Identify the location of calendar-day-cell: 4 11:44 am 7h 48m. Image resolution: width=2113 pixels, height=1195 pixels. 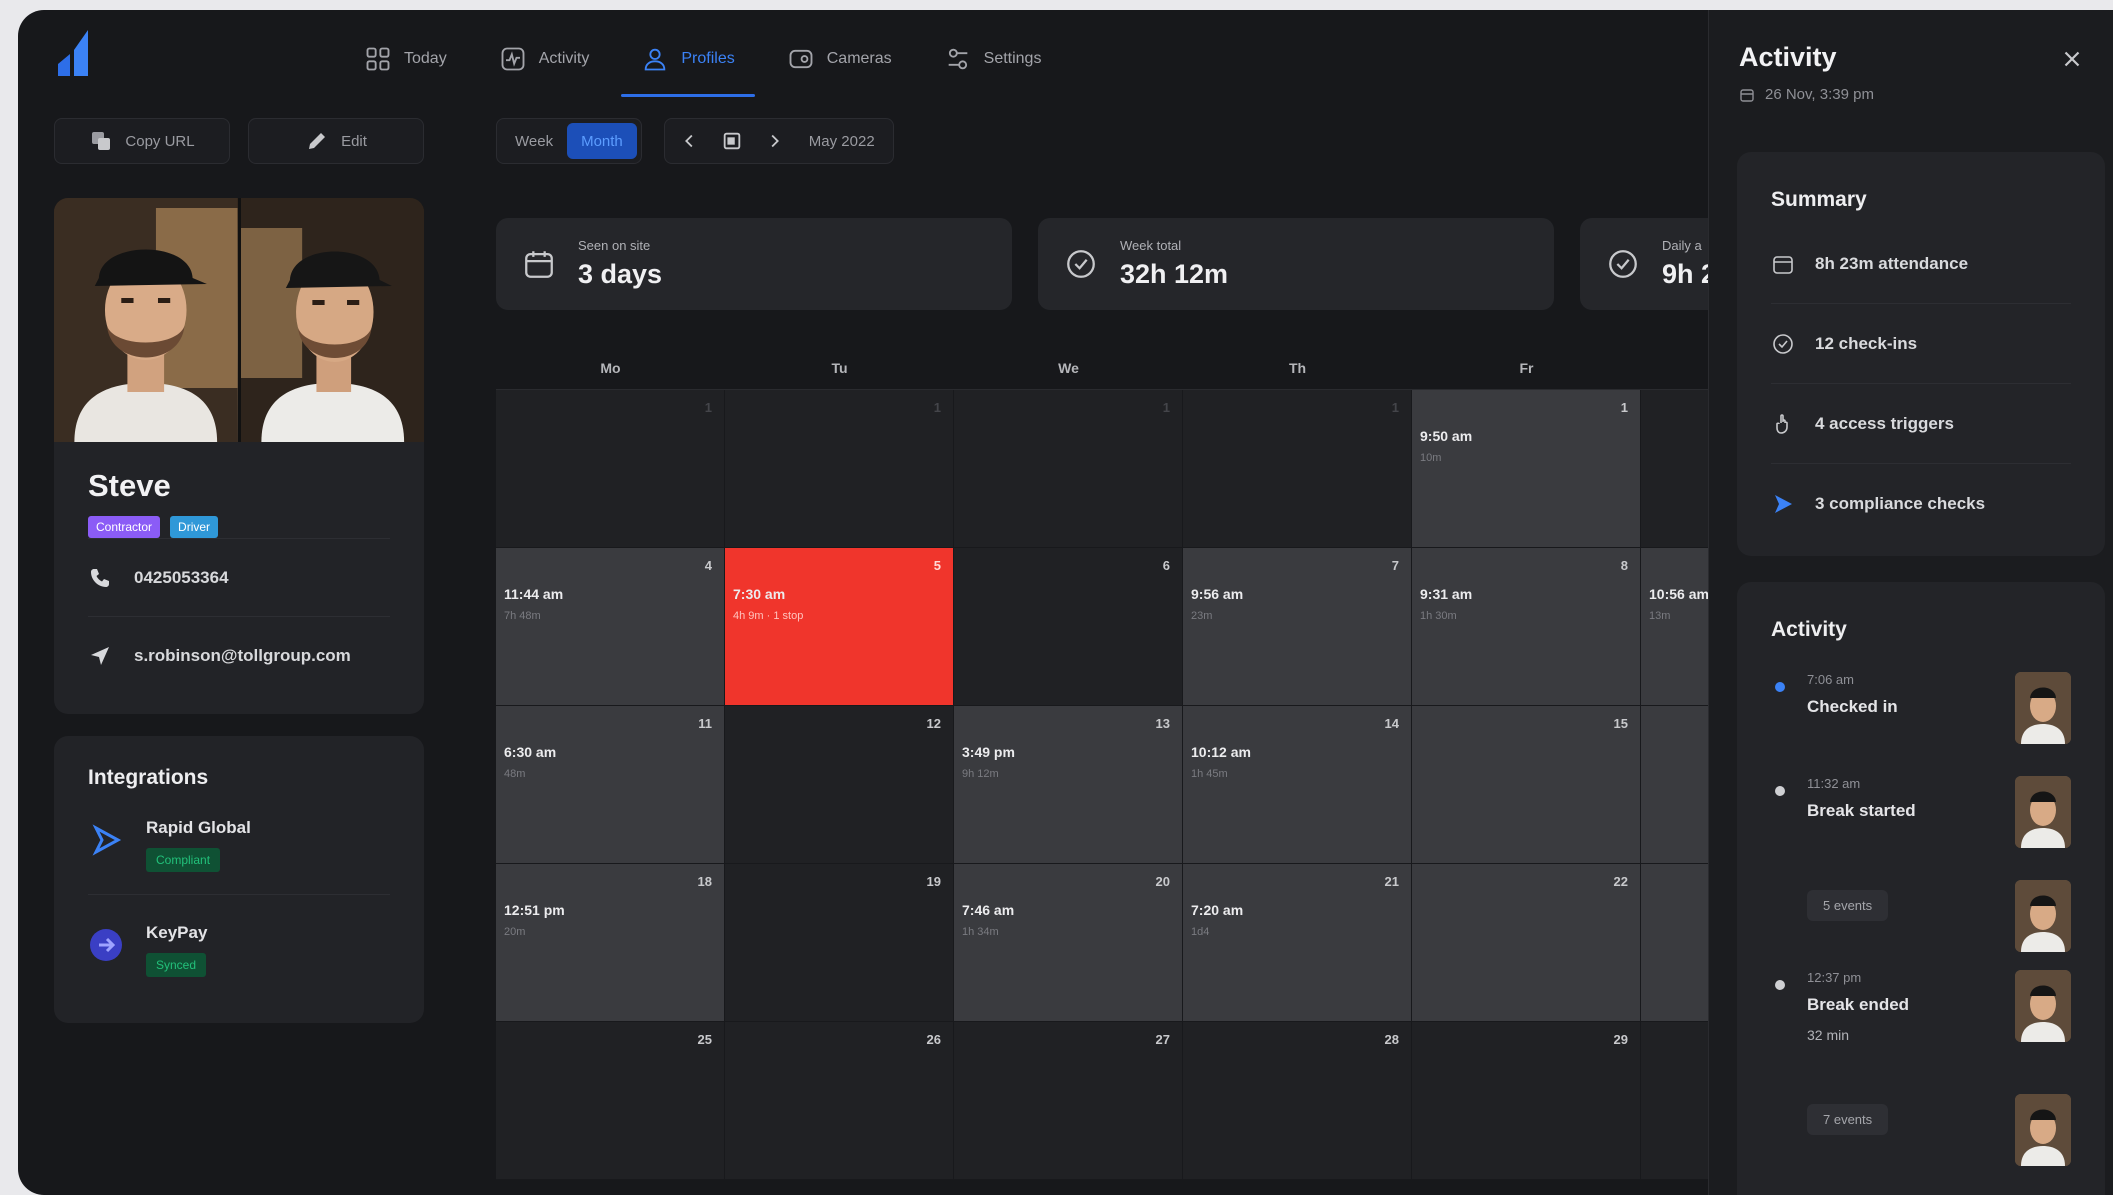
(610, 627).